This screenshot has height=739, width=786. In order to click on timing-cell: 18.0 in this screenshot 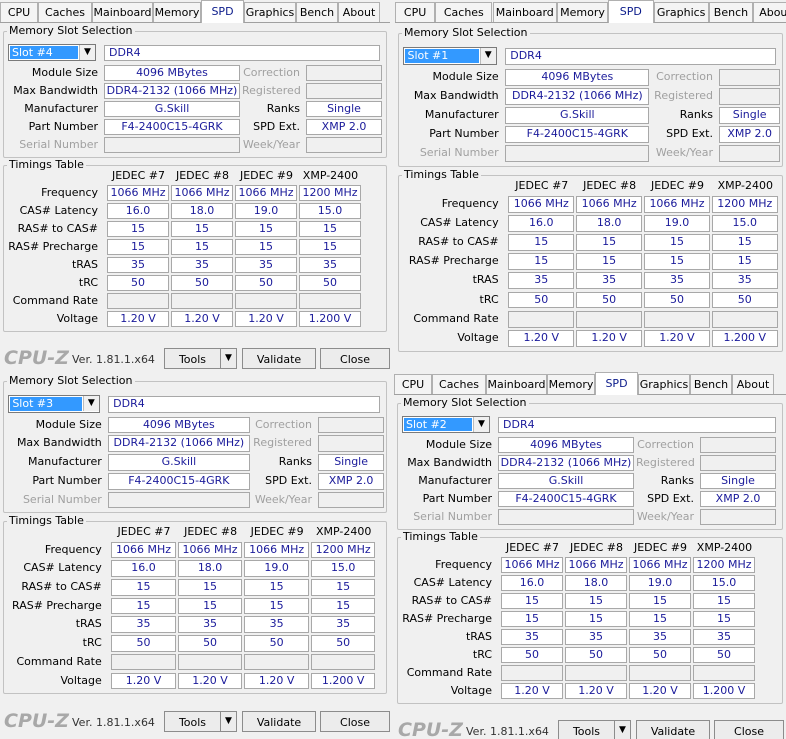, I will do `click(609, 224)`.